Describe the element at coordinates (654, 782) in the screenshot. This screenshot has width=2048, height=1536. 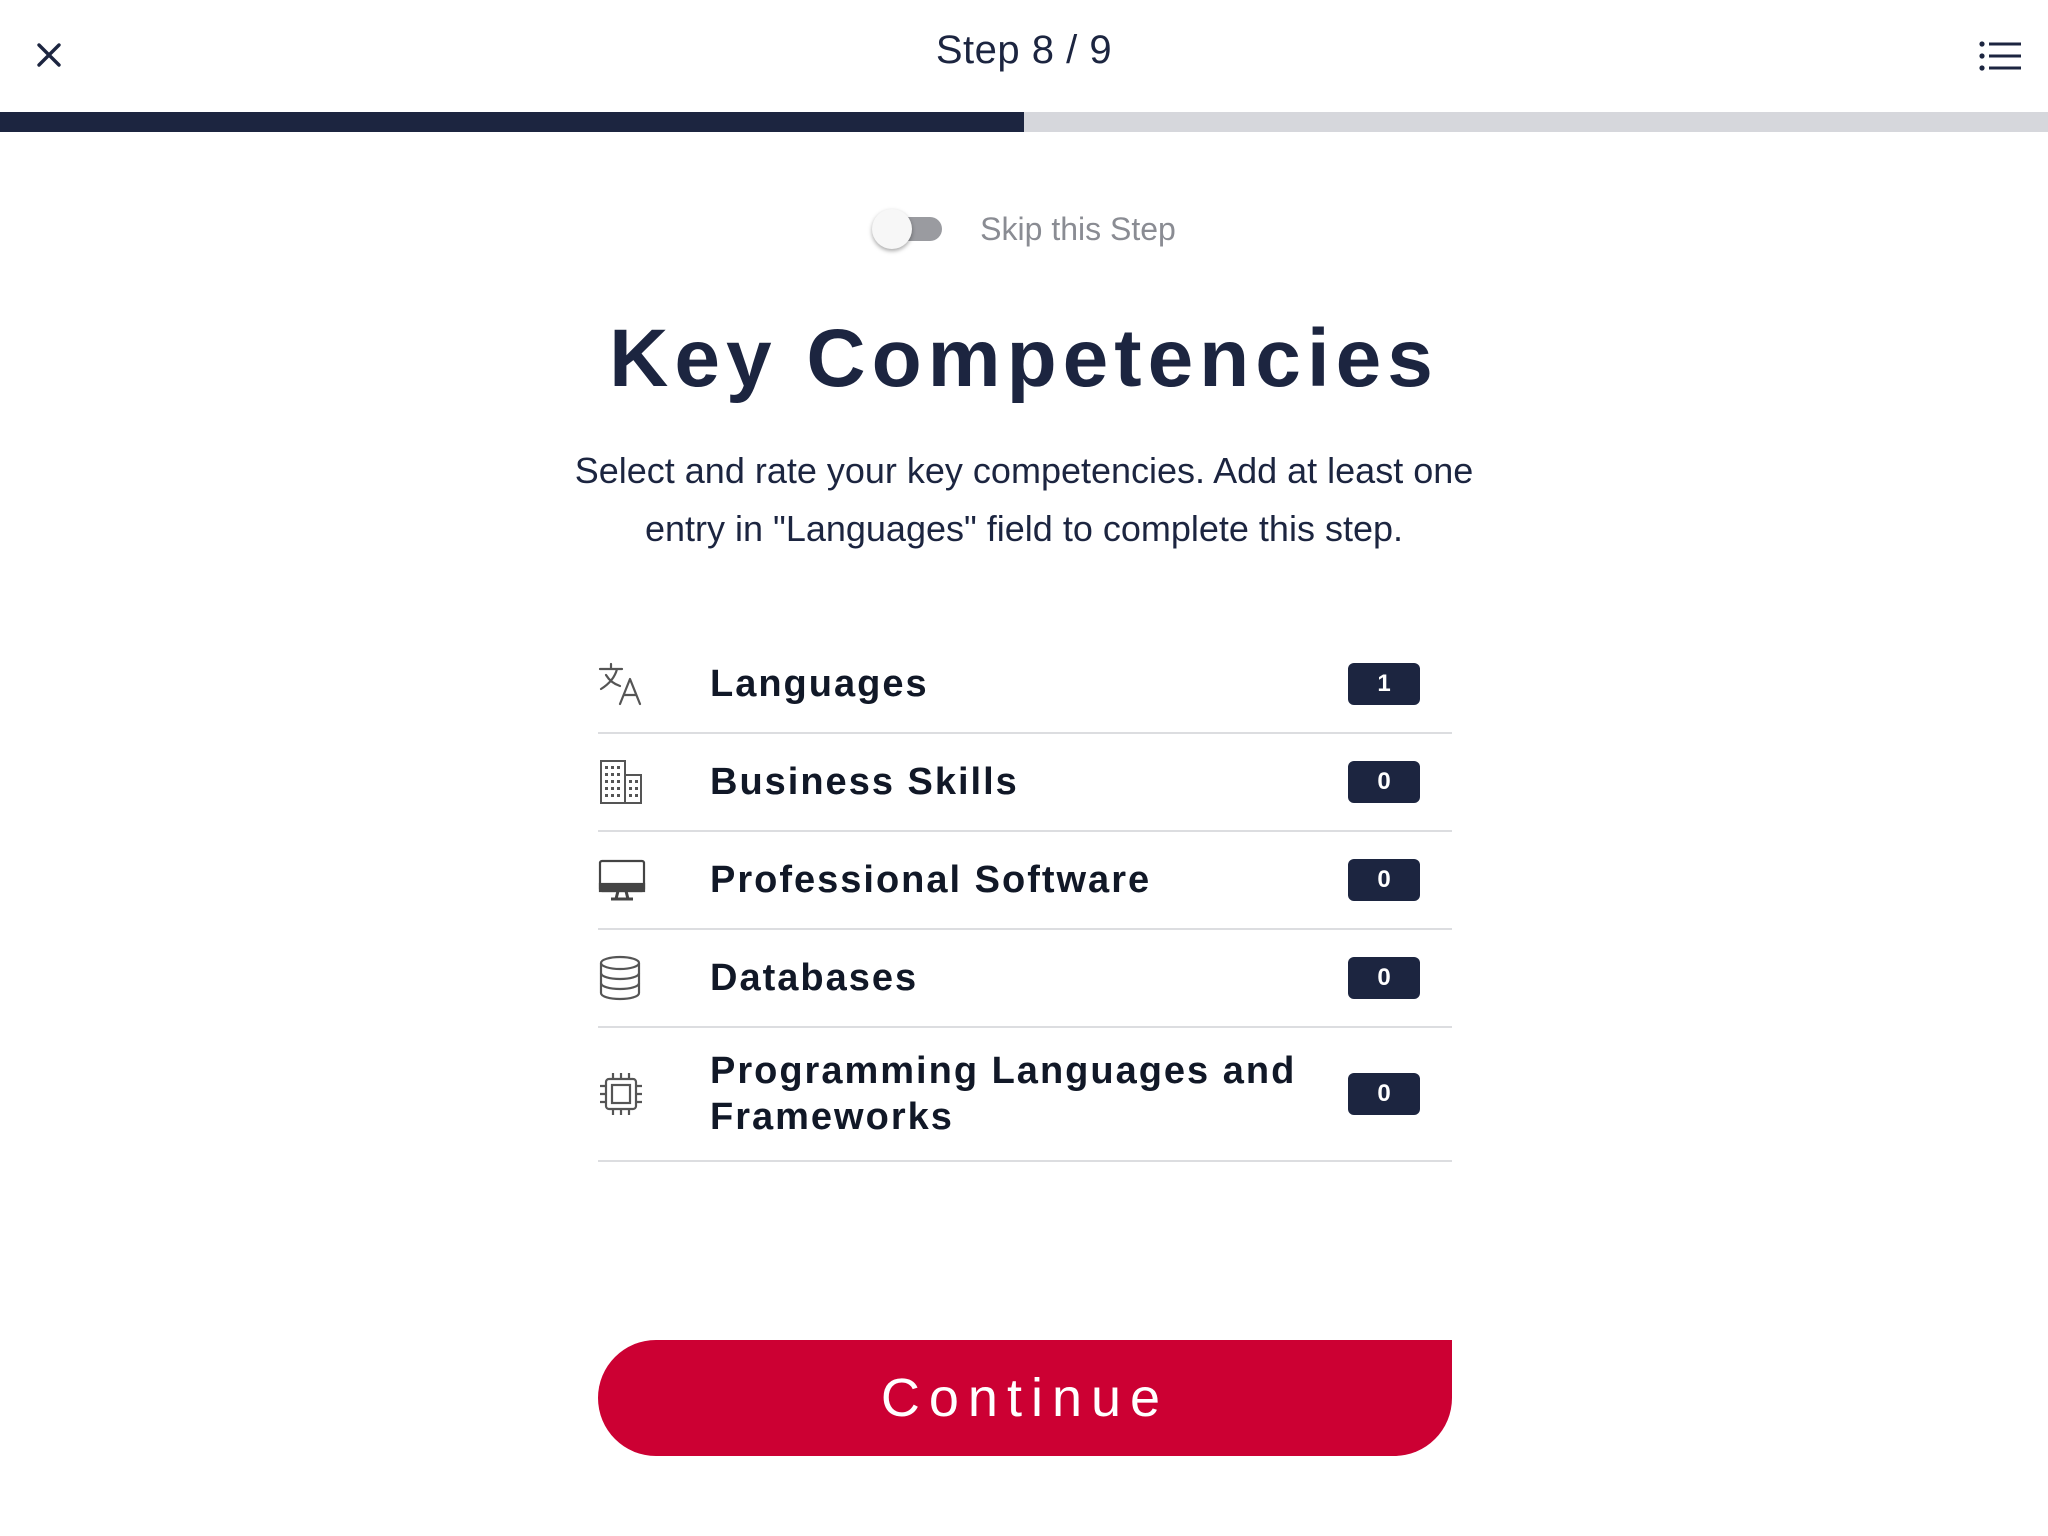
I see `building-icon` at that location.